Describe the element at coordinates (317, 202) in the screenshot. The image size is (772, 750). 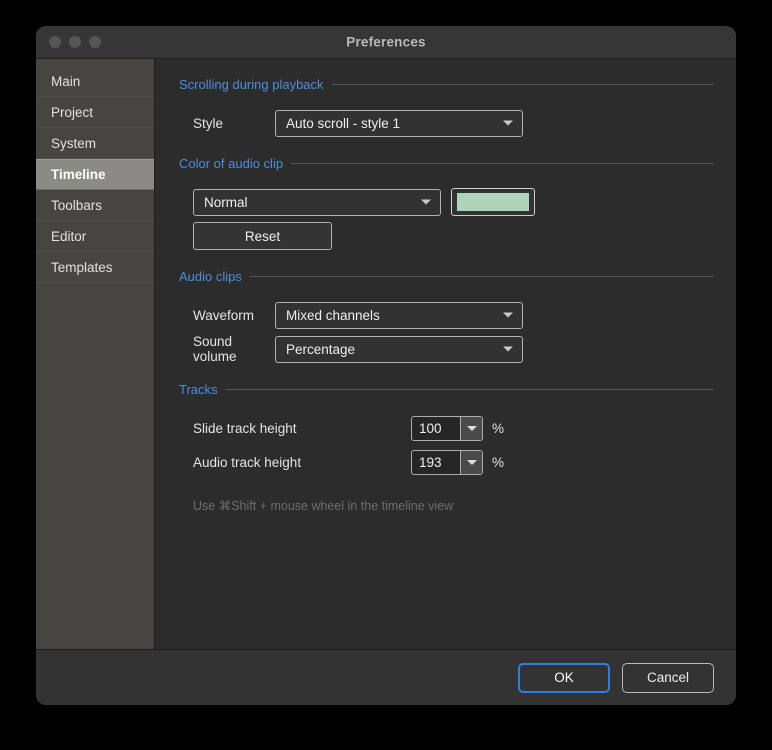
I see `clip-color-mode-select: Normal` at that location.